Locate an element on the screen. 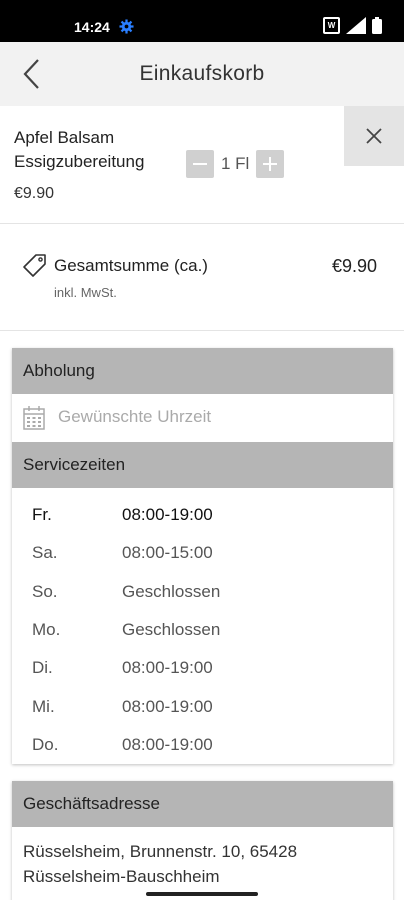 This screenshot has height=900, width=404. service-hours-title: Servicezeiten is located at coordinates (202, 465).